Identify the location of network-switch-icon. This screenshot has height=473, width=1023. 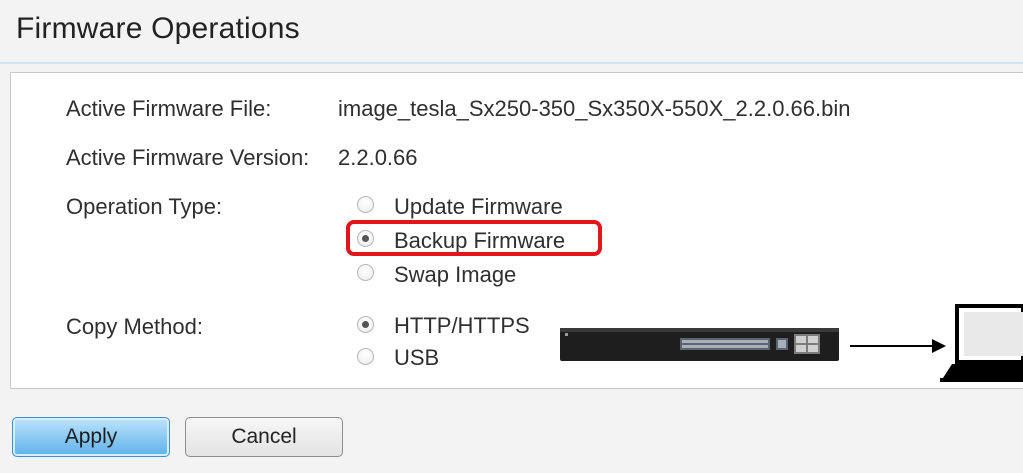
(699, 344).